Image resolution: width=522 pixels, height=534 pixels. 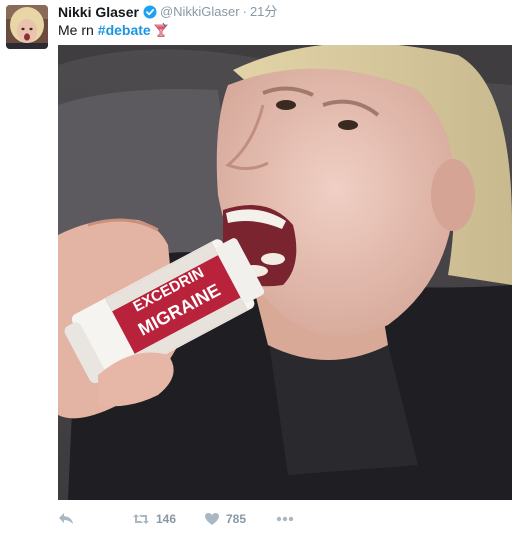 I want to click on like-button: 785, so click(x=225, y=519).